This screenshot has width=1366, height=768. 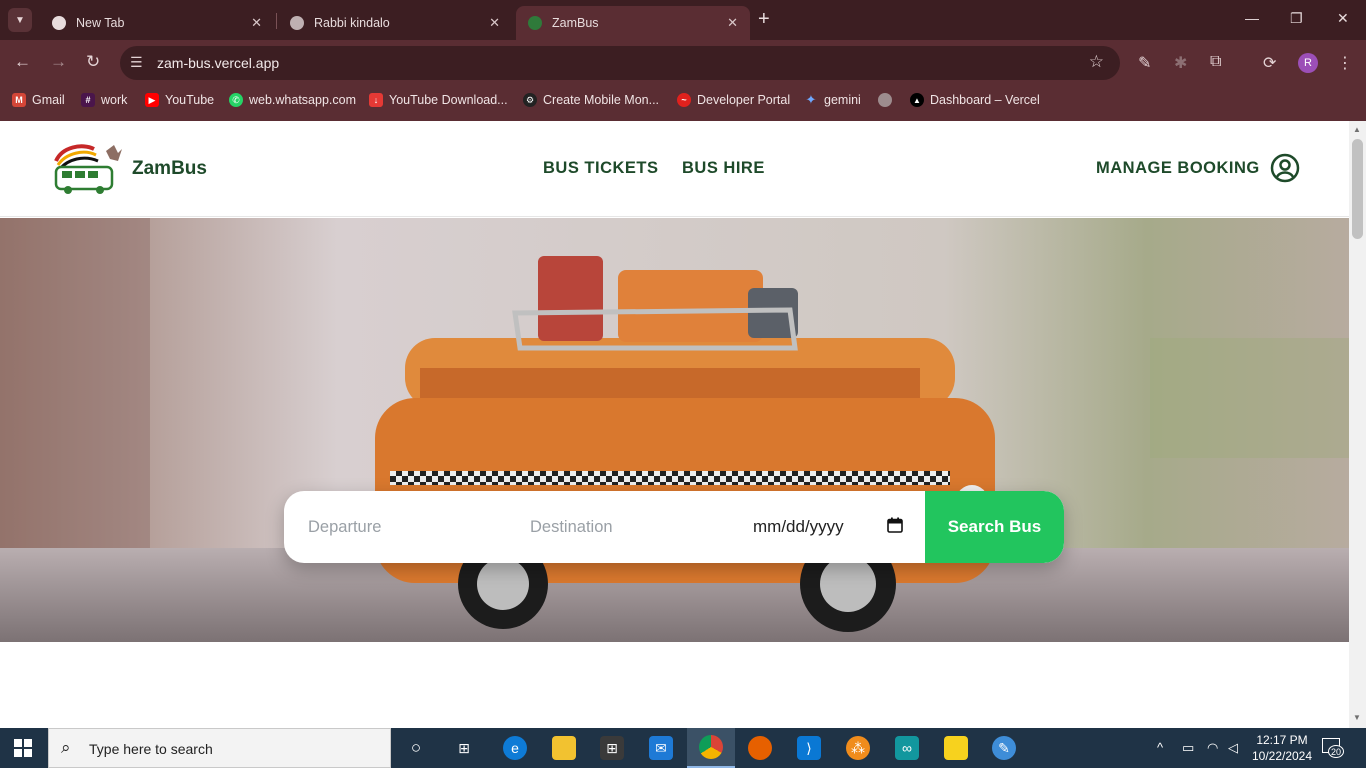 What do you see at coordinates (515, 748) in the screenshot?
I see `edge-icon: e` at bounding box center [515, 748].